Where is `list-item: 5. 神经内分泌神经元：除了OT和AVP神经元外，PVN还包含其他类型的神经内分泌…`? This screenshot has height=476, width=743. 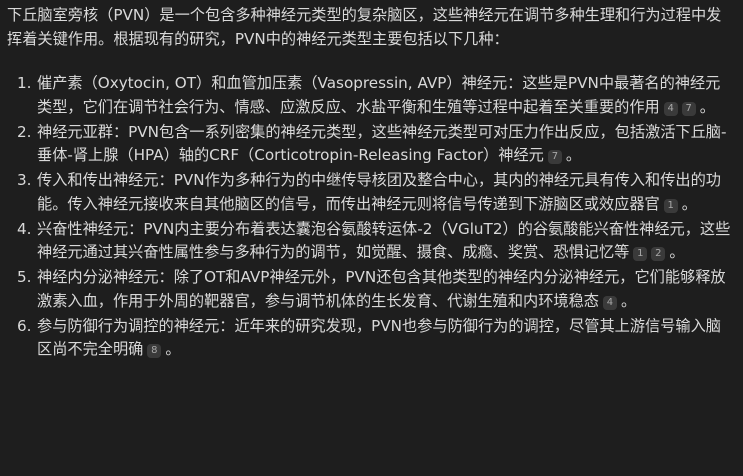
list-item: 5. 神经内分泌神经元：除了OT和AVP神经元外，PVN还包含其他类型的神经内分泌… is located at coordinates (371, 289).